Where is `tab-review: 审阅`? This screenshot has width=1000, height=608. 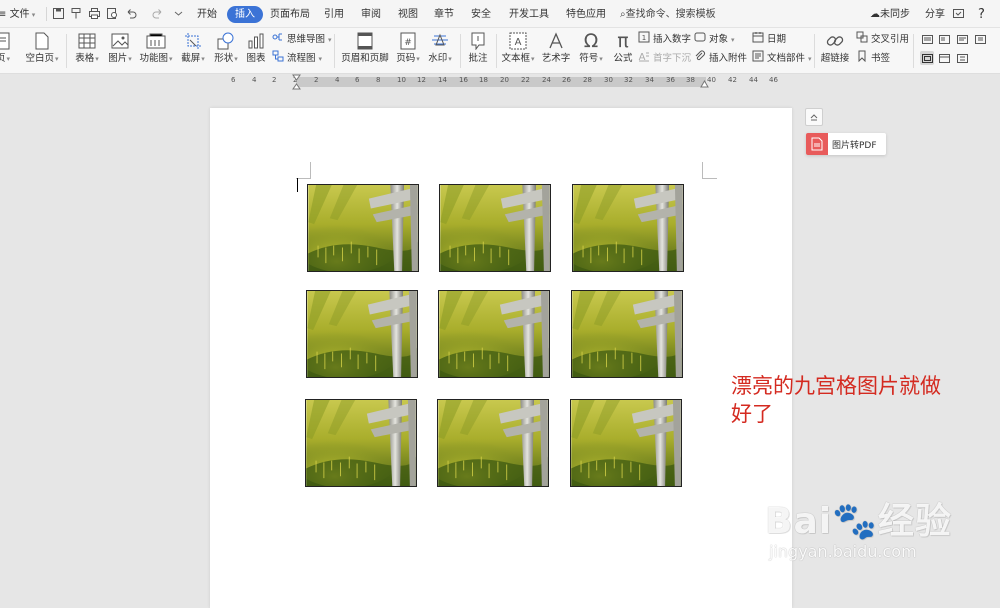 tab-review: 审阅 is located at coordinates (371, 14).